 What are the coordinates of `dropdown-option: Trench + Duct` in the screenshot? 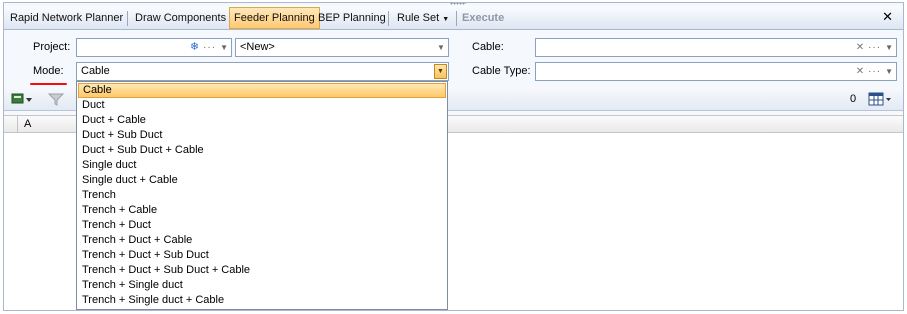 It's located at (262, 225).